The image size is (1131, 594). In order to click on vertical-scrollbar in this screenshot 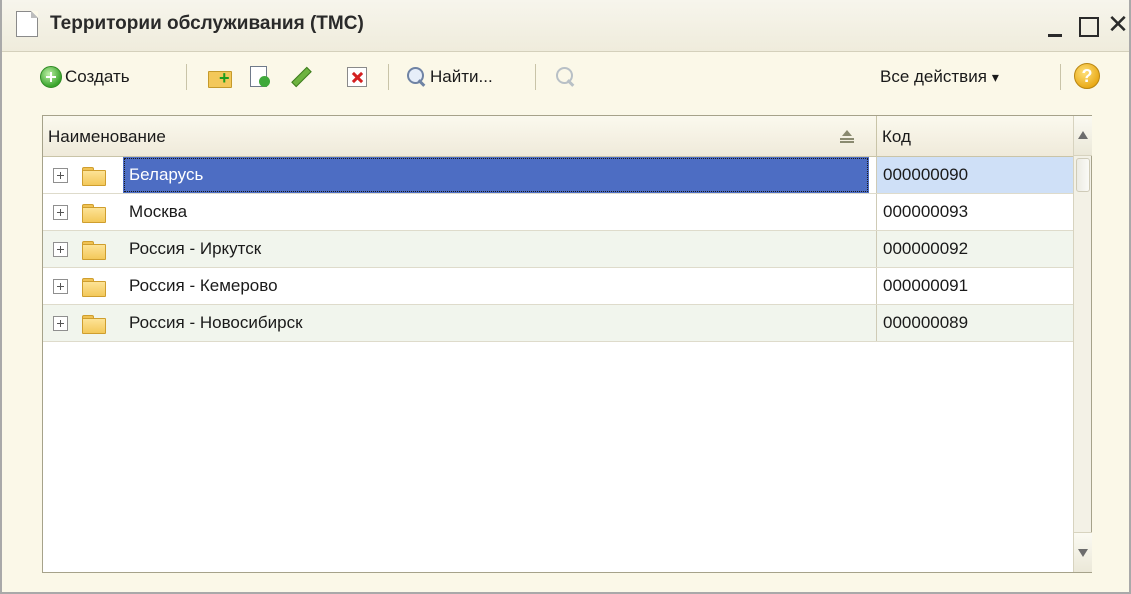, I will do `click(1082, 344)`.